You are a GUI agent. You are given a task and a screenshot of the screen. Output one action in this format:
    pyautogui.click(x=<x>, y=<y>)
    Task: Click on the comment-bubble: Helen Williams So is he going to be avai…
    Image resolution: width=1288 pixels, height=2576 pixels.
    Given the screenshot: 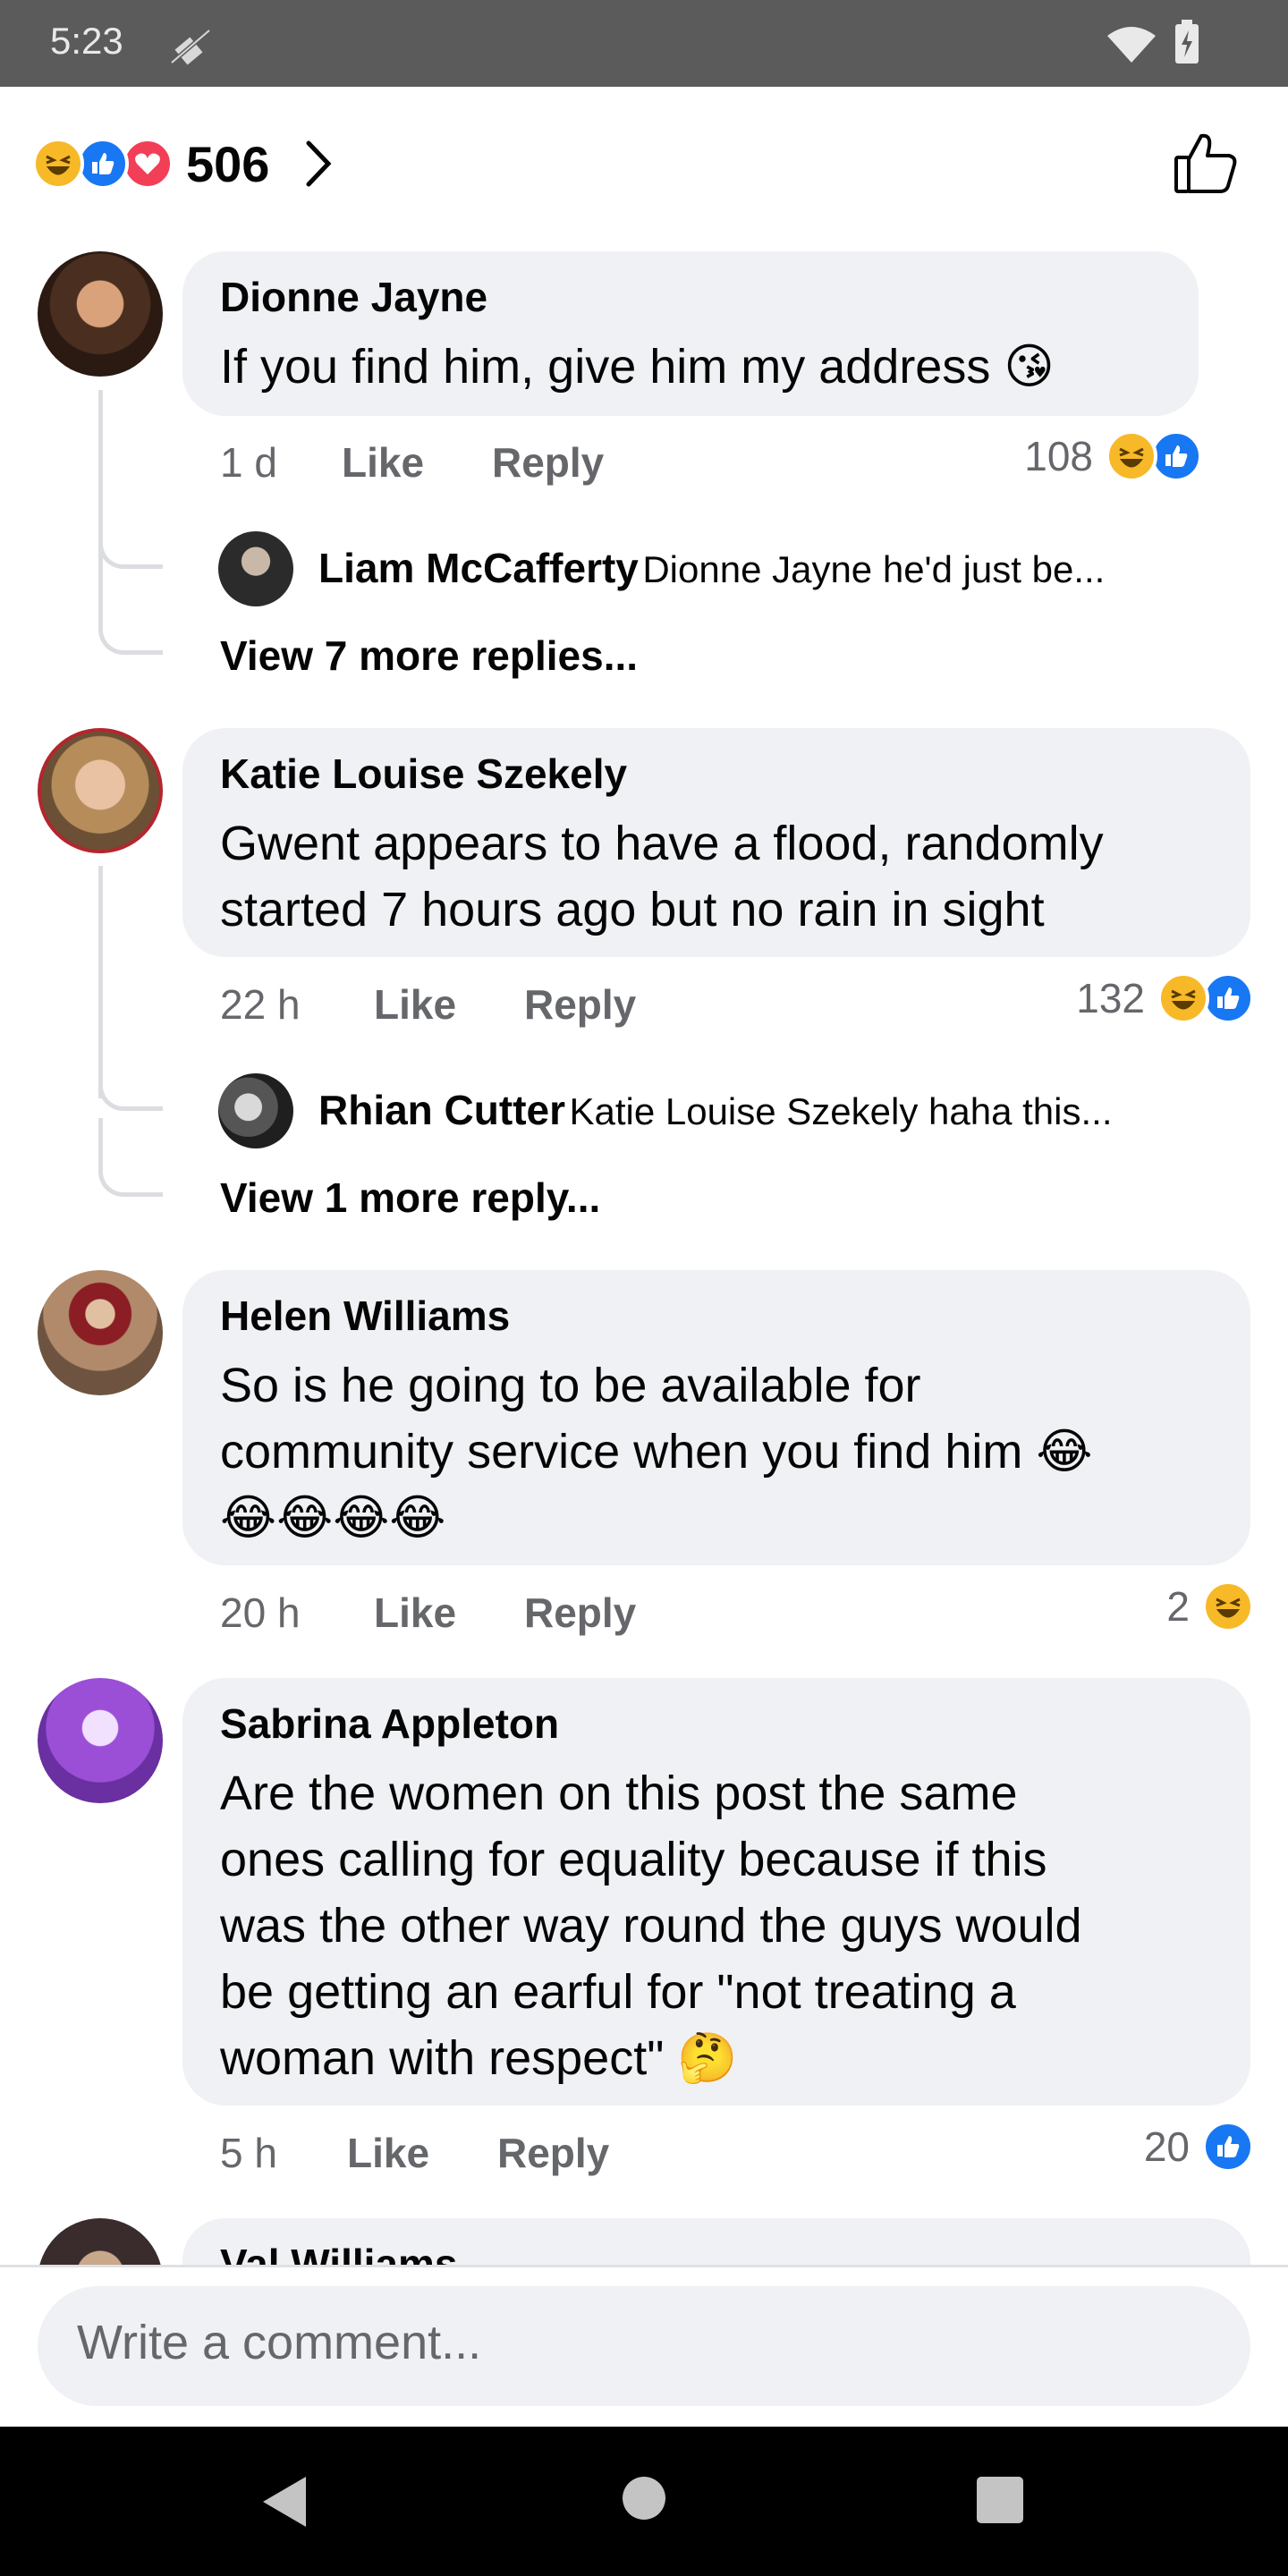 What is the action you would take?
    pyautogui.click(x=716, y=1417)
    